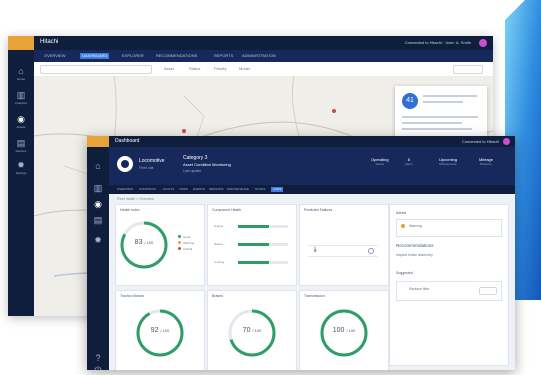  Describe the element at coordinates (263, 69) in the screenshot. I see `back-filter-bar: Asset Status Priority Model` at that location.